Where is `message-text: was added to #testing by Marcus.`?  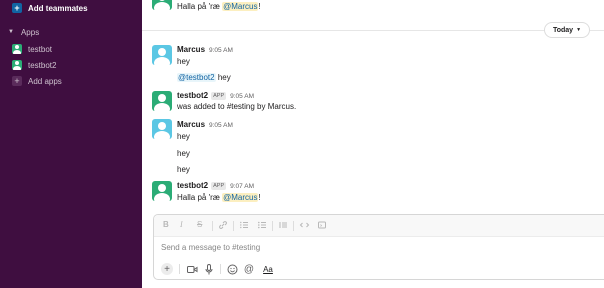 message-text: was added to #testing by Marcus. is located at coordinates (237, 106).